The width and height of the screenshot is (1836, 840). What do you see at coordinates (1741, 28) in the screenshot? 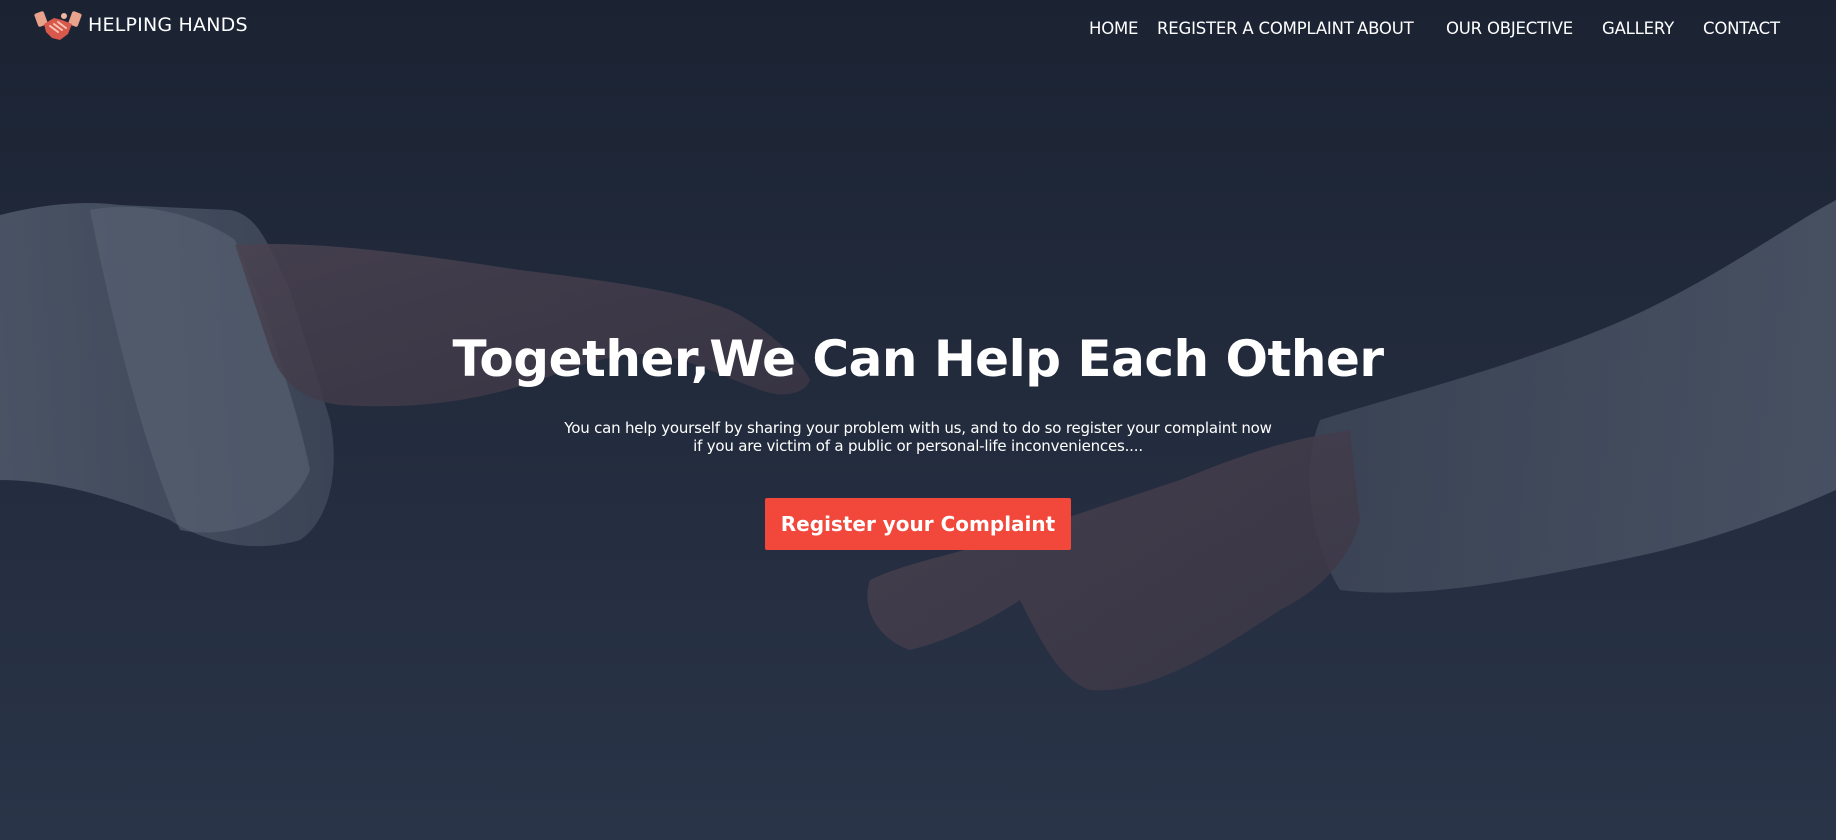
I see `nav-link-contact: CONTACT` at bounding box center [1741, 28].